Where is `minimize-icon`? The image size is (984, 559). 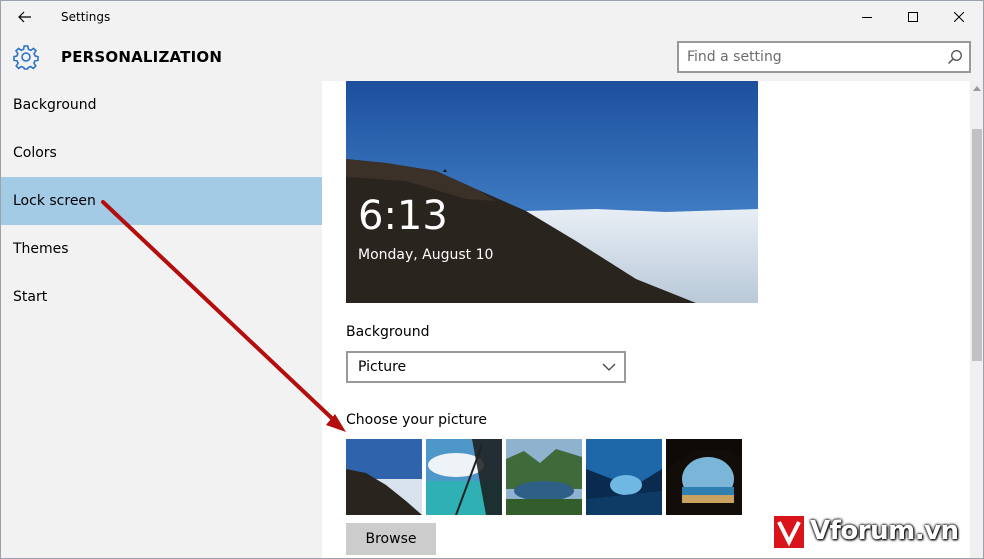
minimize-icon is located at coordinates (867, 17).